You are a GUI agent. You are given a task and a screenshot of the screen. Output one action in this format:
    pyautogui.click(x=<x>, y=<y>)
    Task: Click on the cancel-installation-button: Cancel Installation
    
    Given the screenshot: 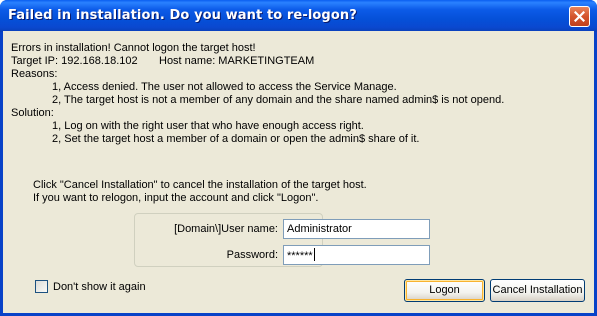 What is the action you would take?
    pyautogui.click(x=537, y=290)
    